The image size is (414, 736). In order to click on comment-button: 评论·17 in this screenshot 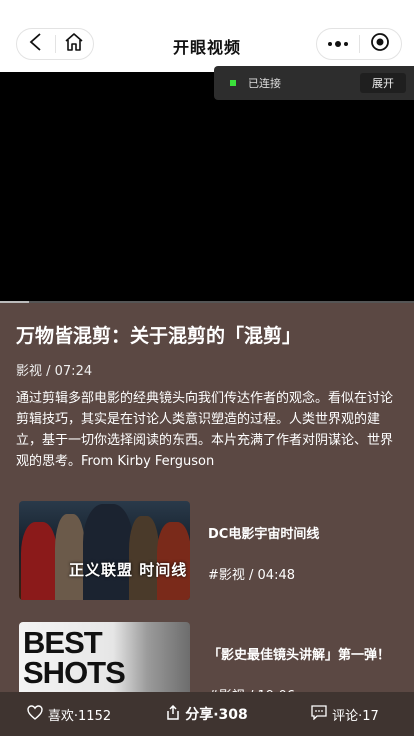, I will do `click(345, 714)`.